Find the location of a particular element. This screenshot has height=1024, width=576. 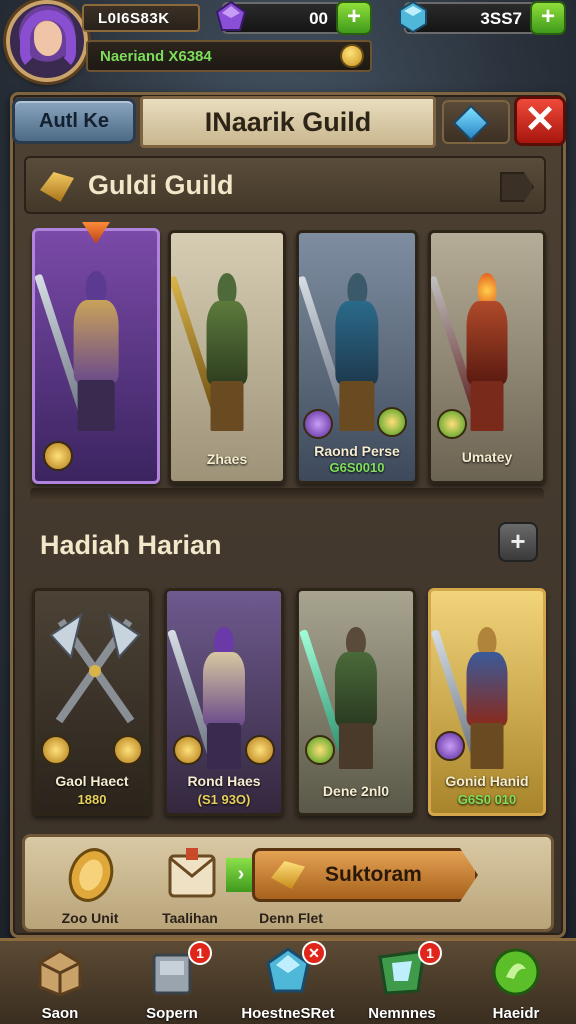

arrow-icon: › is located at coordinates (241, 875).